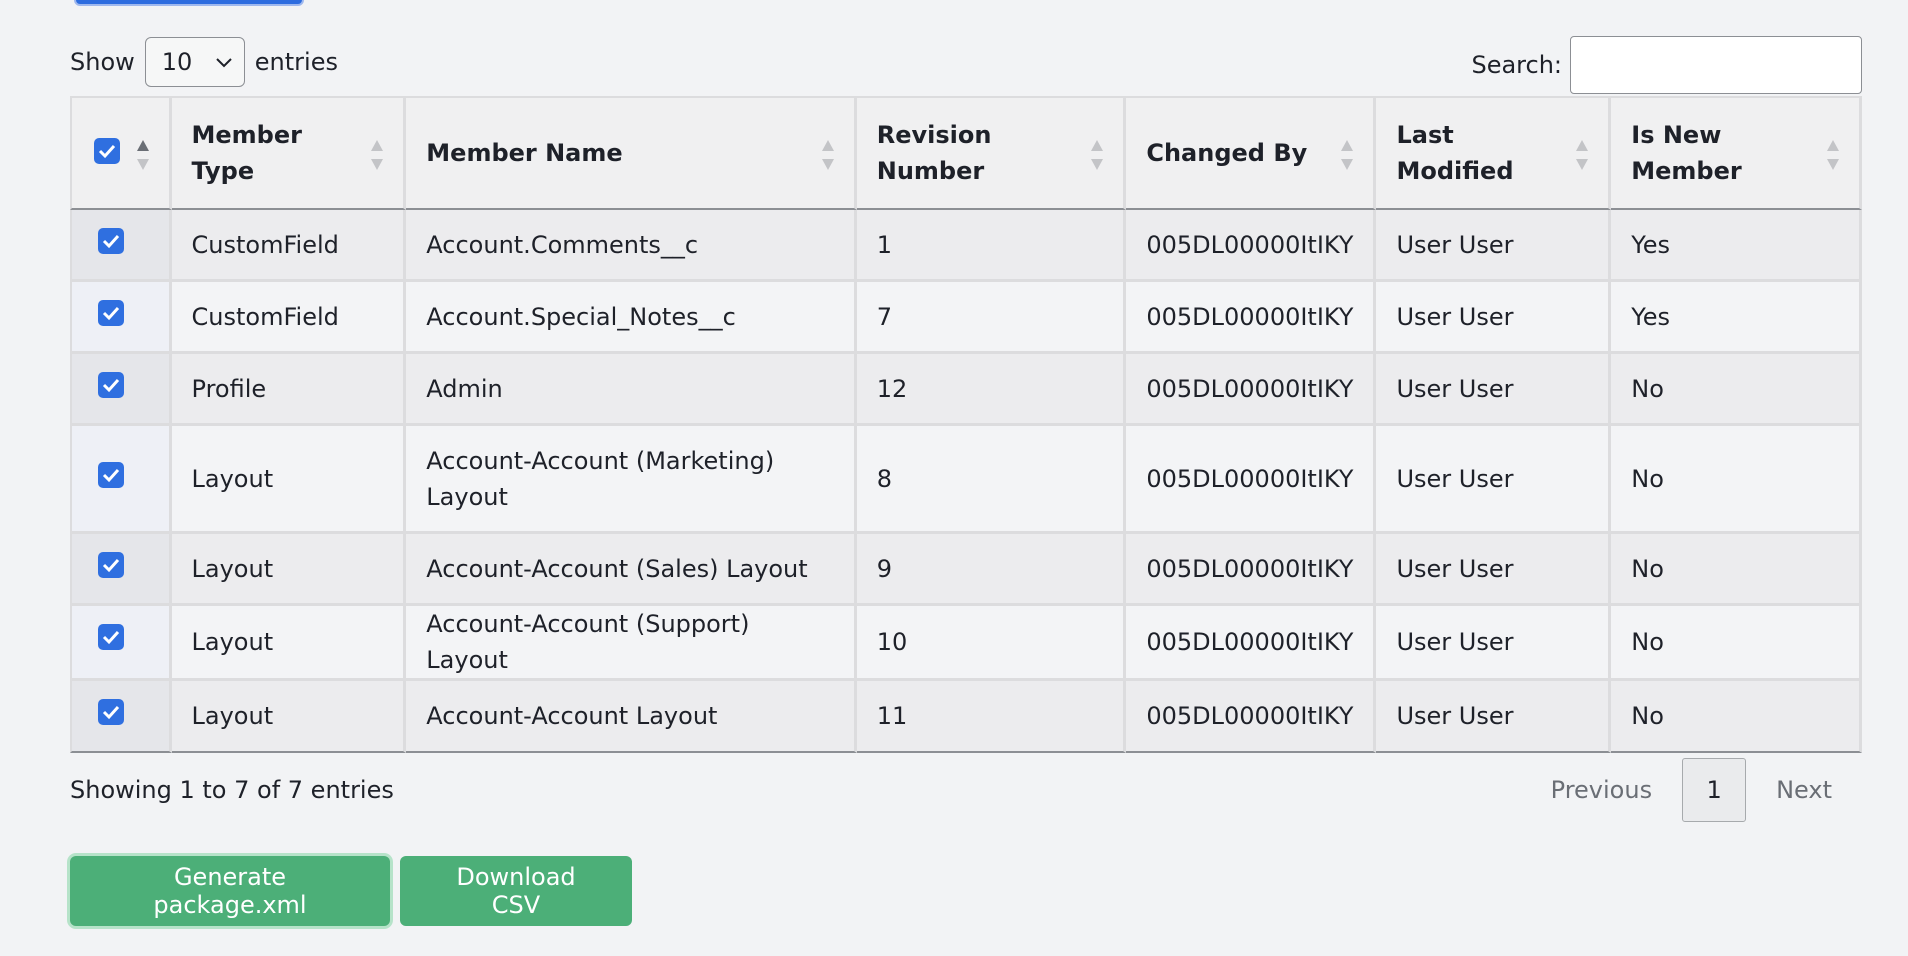 The height and width of the screenshot is (956, 1908). What do you see at coordinates (1804, 790) in the screenshot?
I see `next-page-button: Next` at bounding box center [1804, 790].